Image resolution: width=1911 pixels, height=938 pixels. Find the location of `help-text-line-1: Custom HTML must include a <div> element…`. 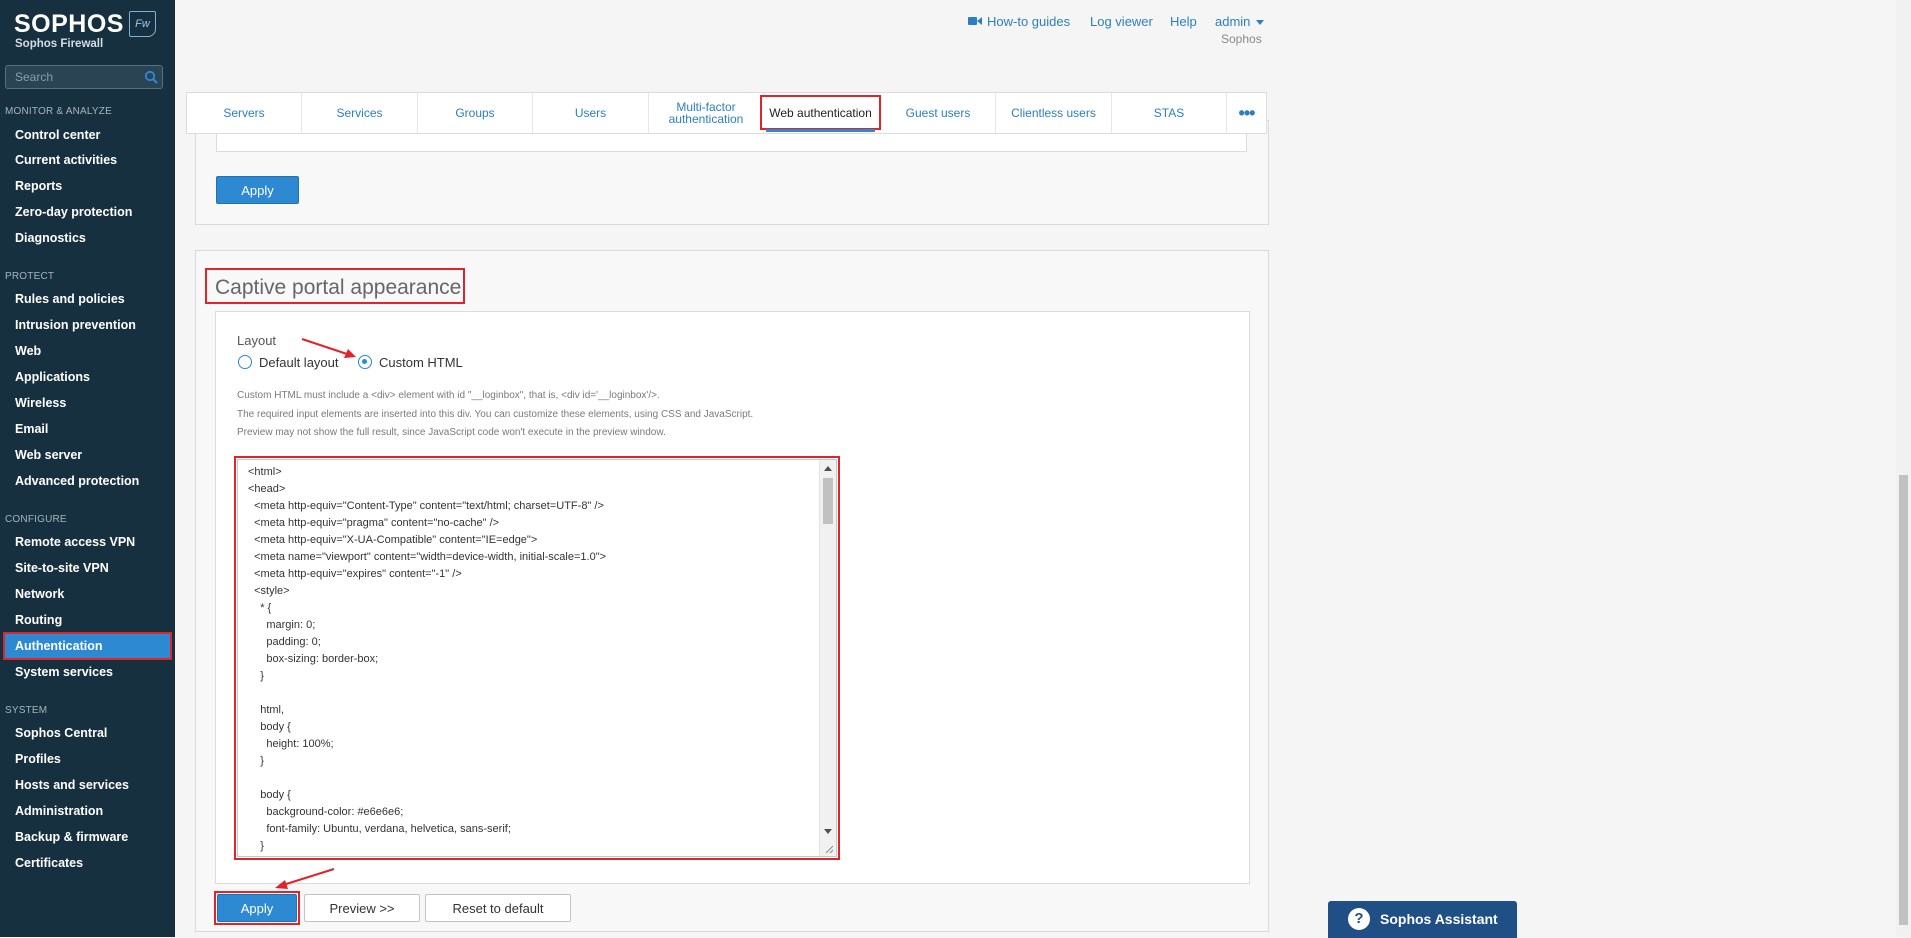

help-text-line-1: Custom HTML must include a <div> element… is located at coordinates (448, 395).